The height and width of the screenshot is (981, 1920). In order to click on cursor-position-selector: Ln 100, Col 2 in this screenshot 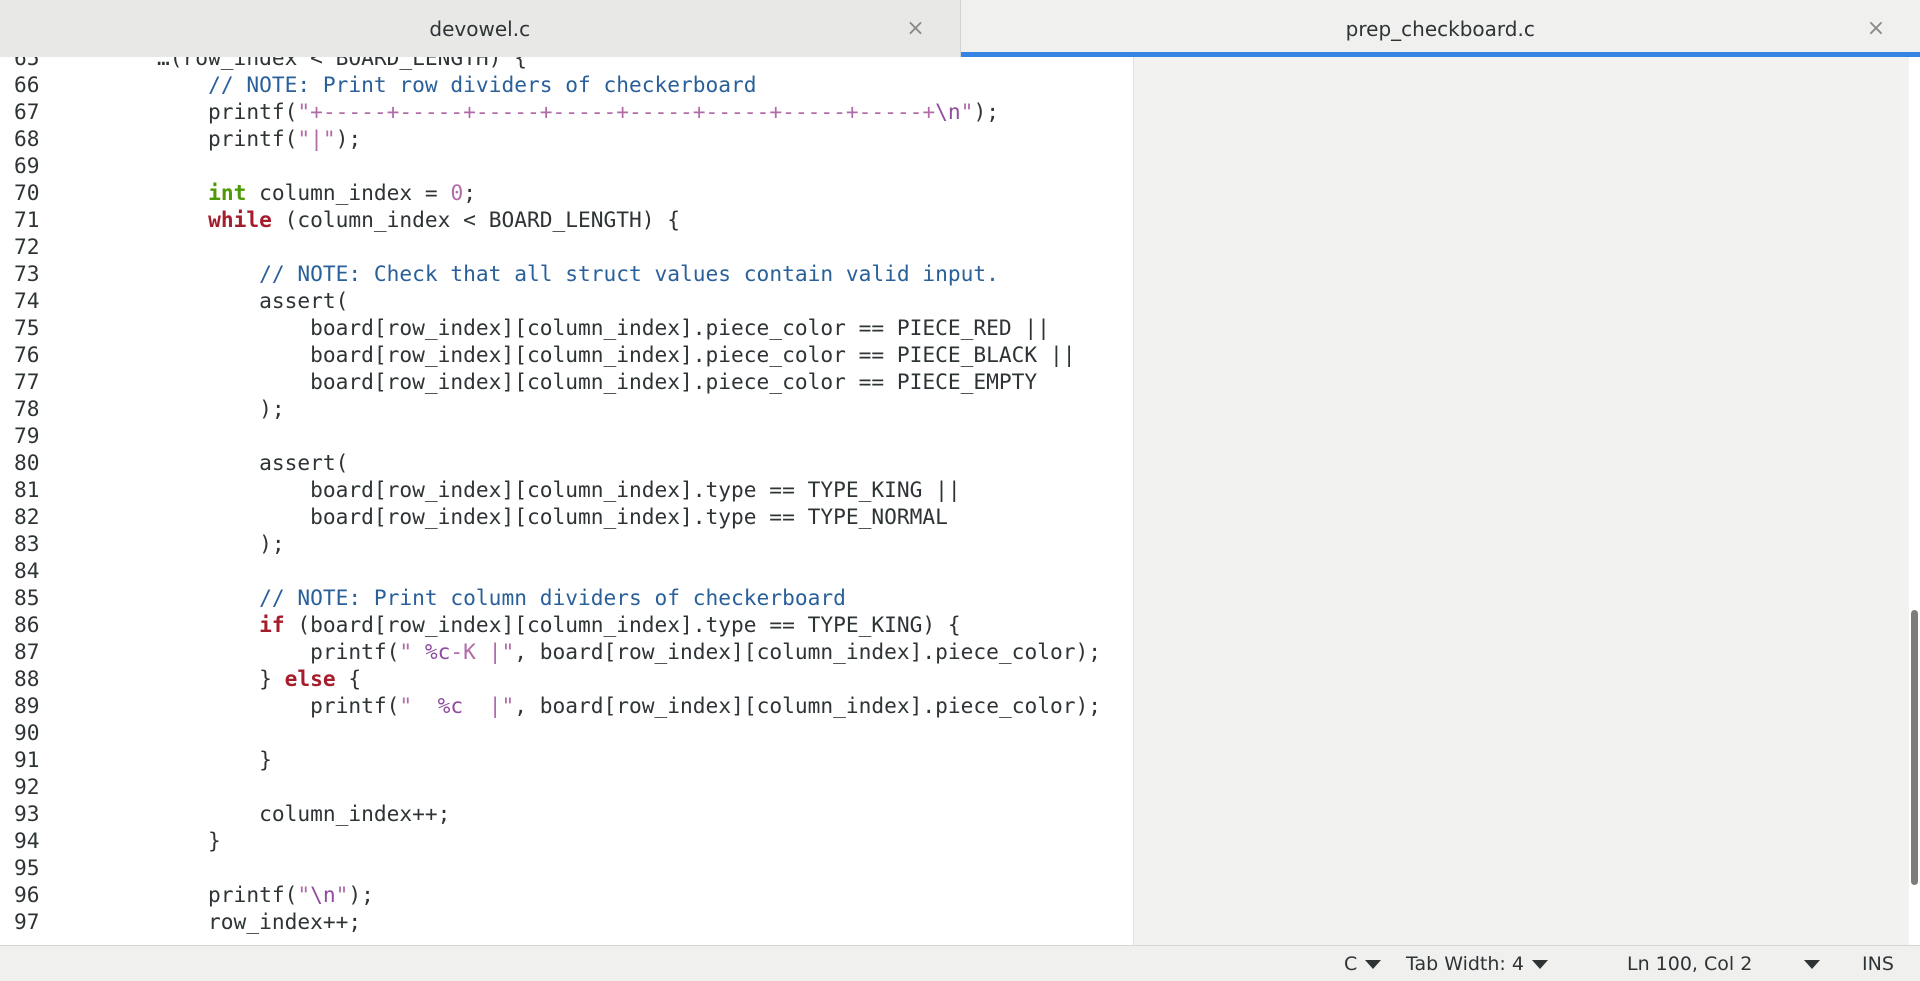, I will do `click(1724, 963)`.